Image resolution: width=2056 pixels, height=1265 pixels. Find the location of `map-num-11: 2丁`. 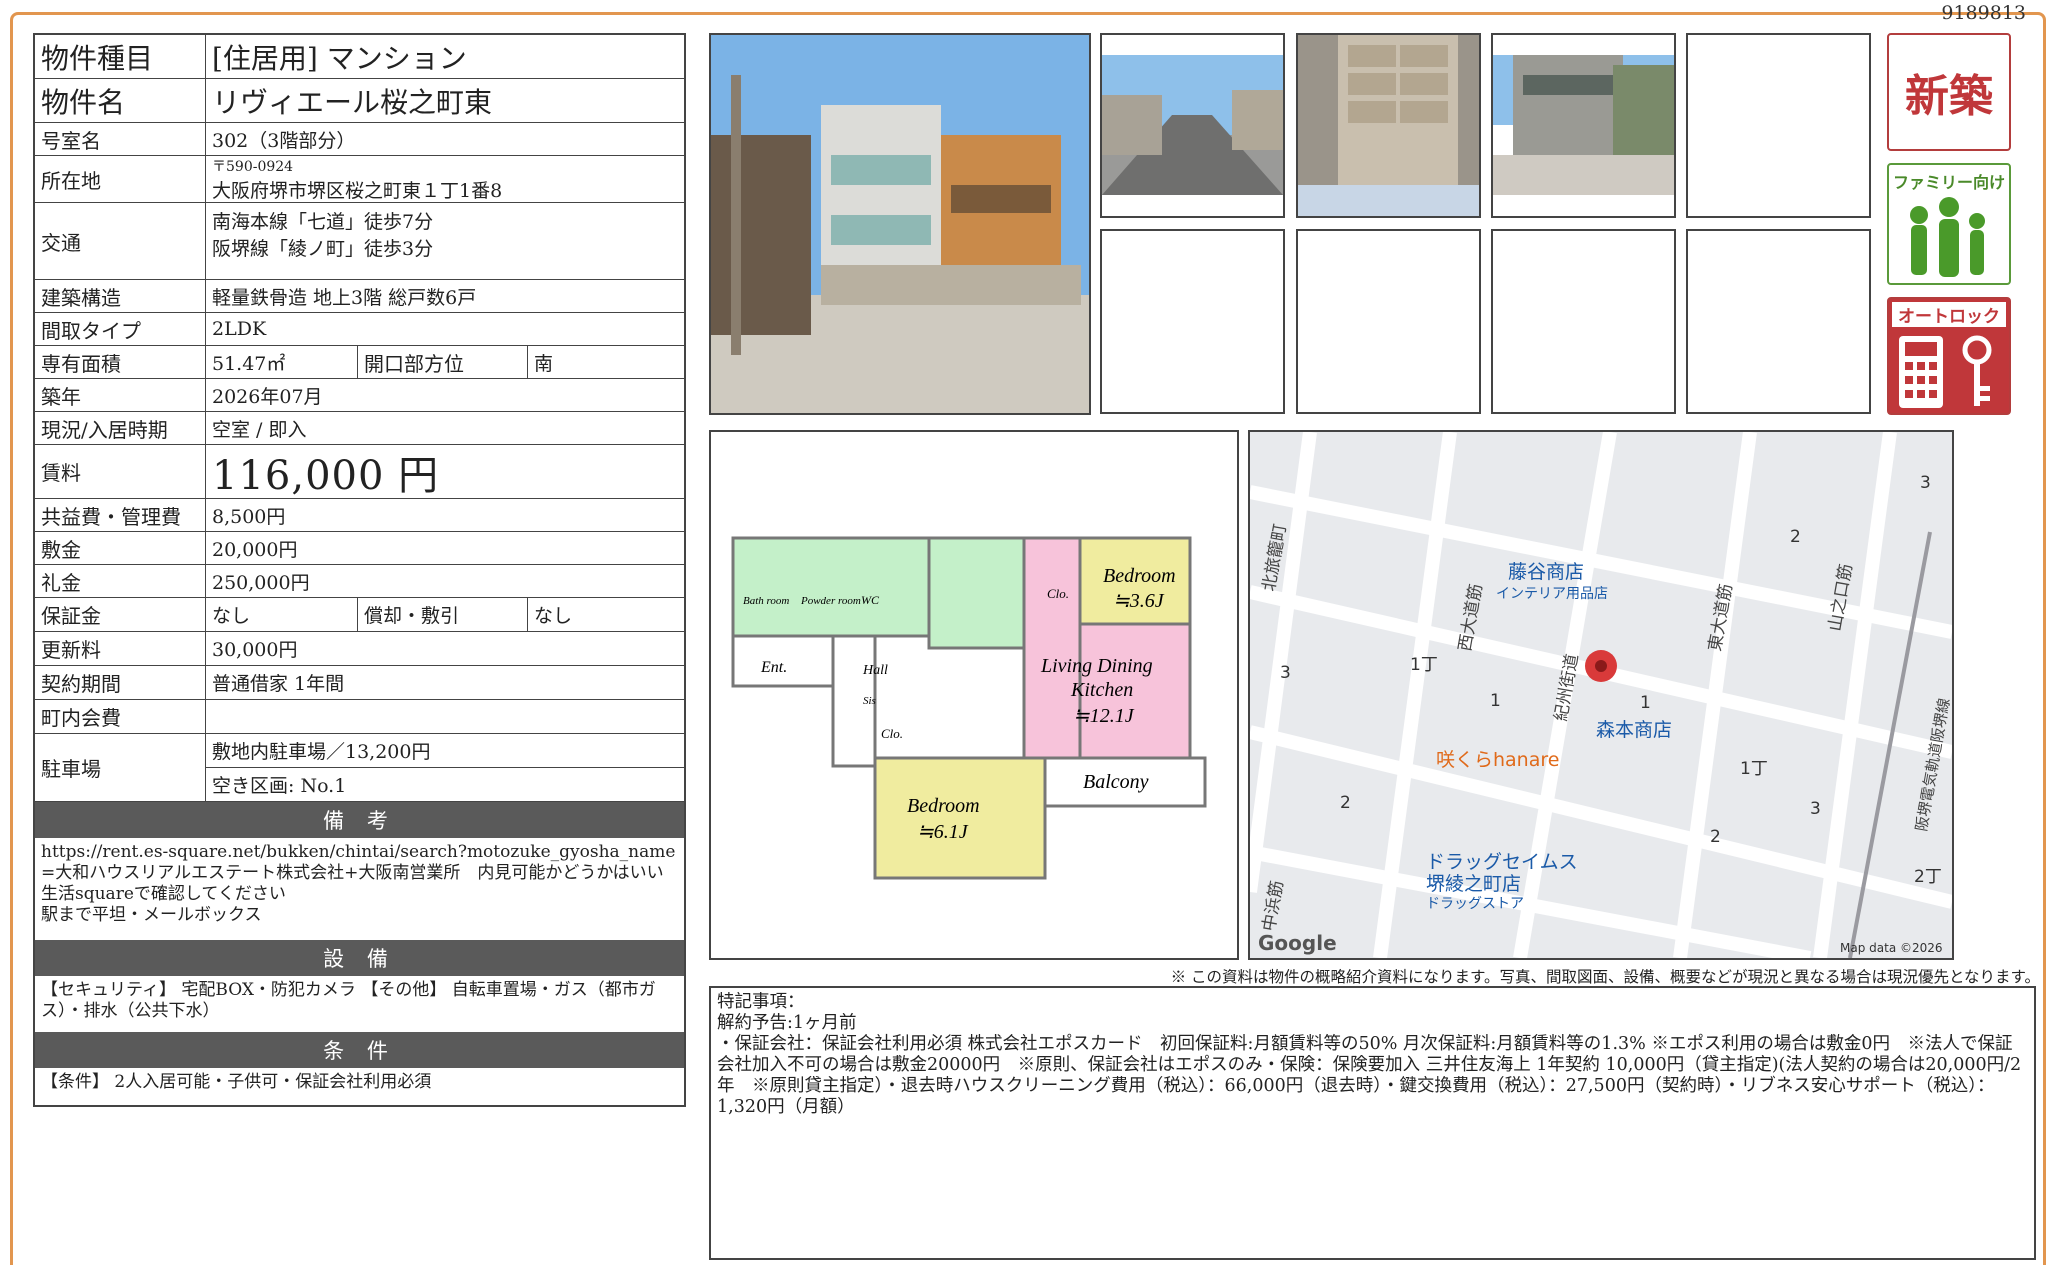

map-num-11: 2丁 is located at coordinates (1928, 877).